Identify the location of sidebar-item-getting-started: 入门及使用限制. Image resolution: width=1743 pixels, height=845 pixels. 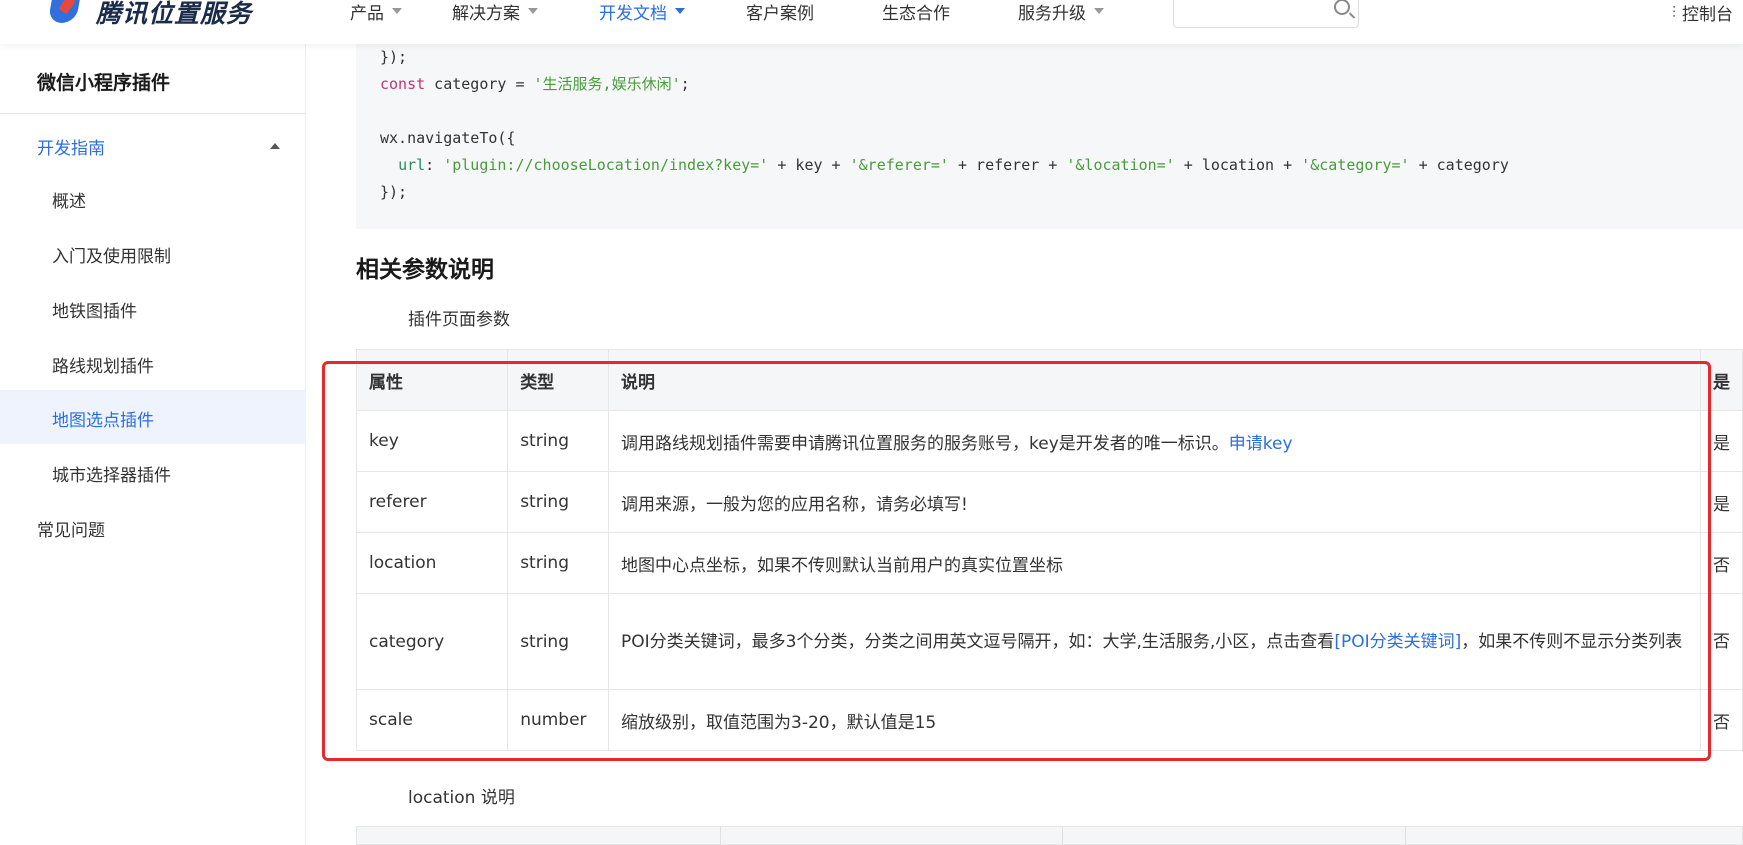
(111, 254).